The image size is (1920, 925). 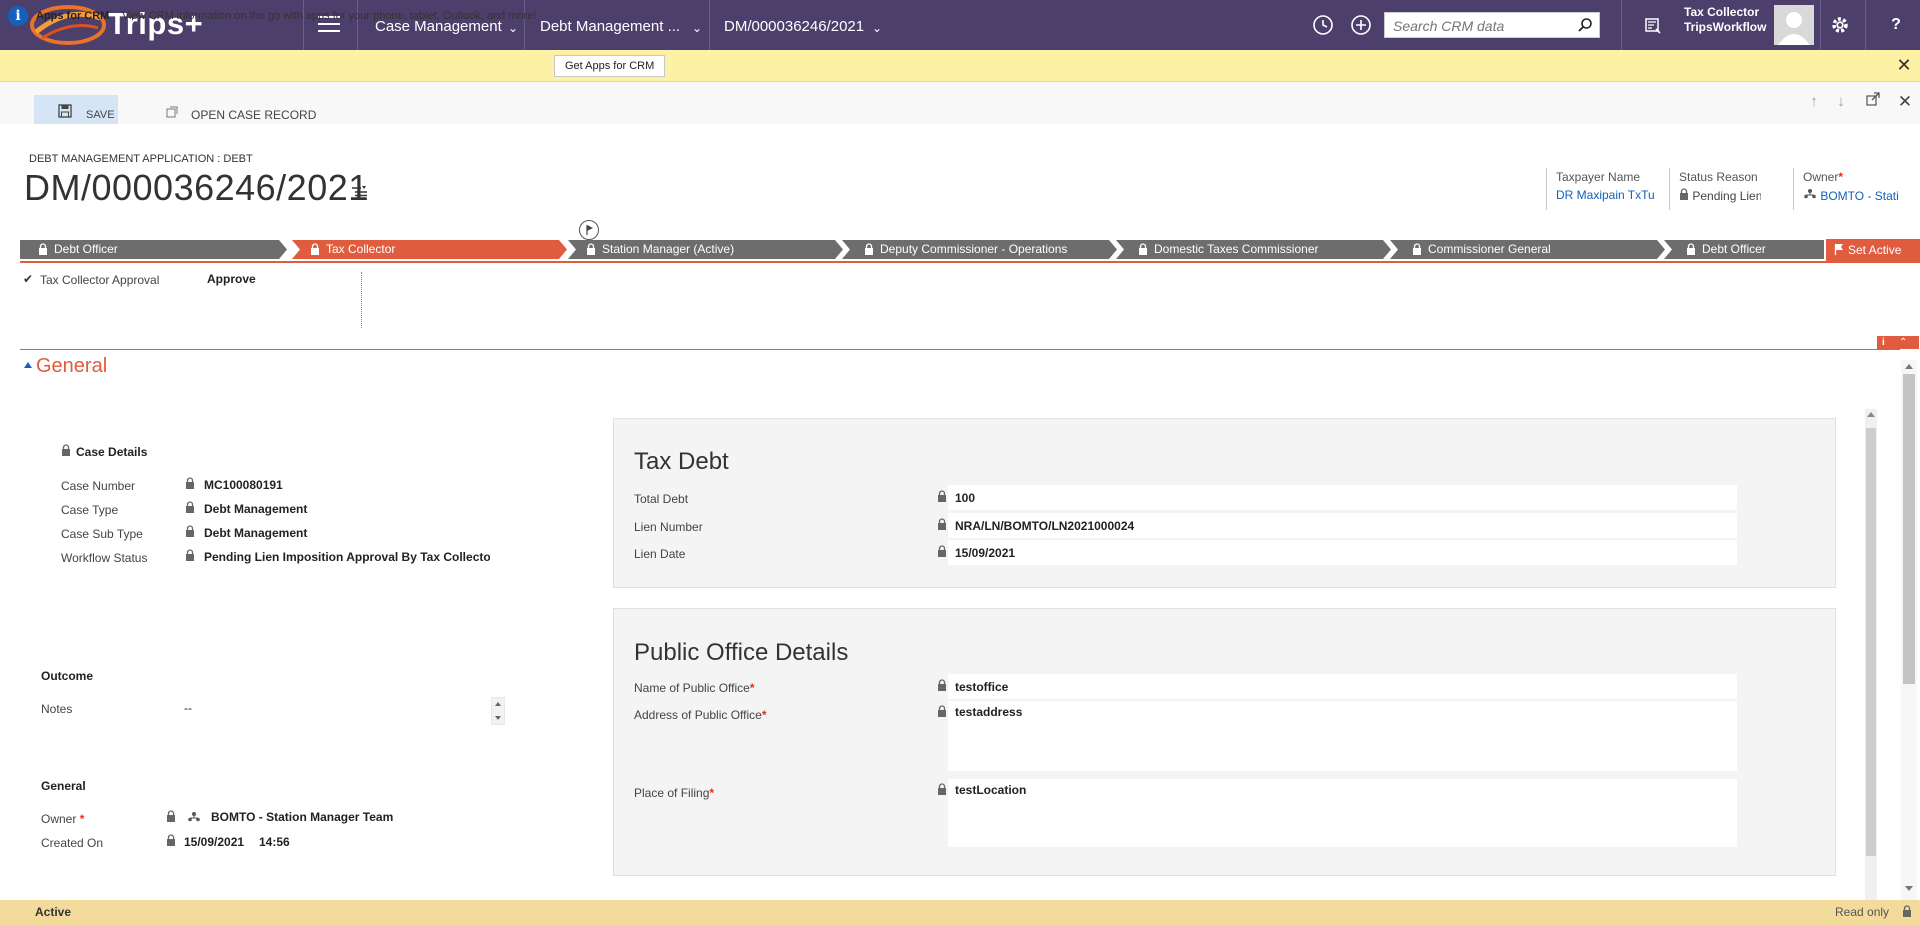 I want to click on search-input, so click(x=1483, y=26).